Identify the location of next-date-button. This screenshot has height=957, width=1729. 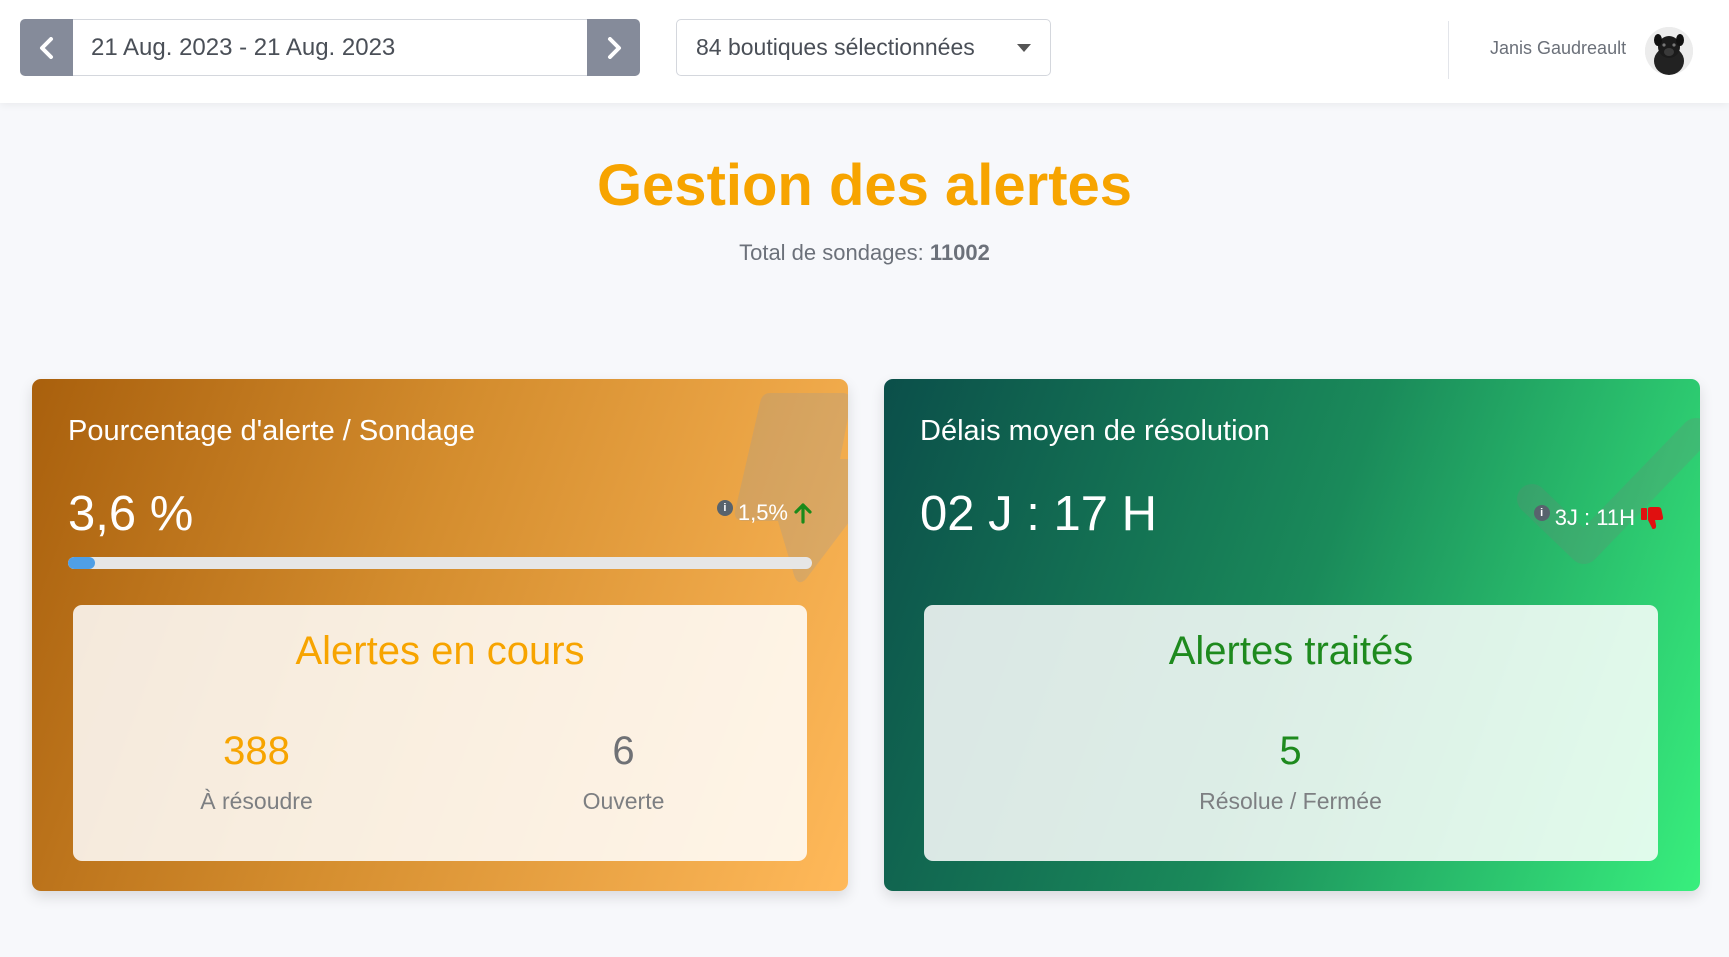
(613, 47).